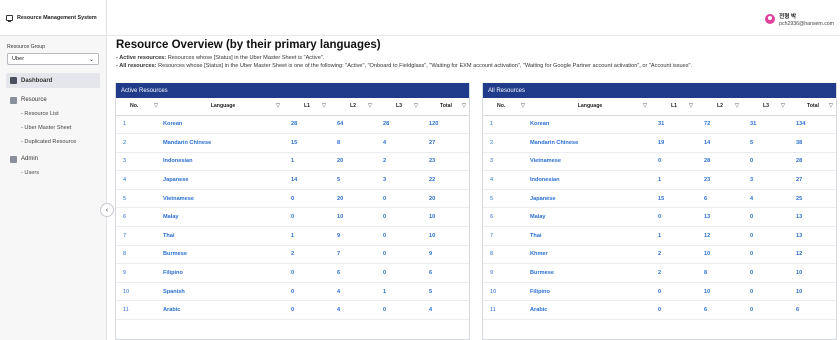 The width and height of the screenshot is (840, 340). What do you see at coordinates (139, 162) in the screenshot?
I see `cell-no: 3` at bounding box center [139, 162].